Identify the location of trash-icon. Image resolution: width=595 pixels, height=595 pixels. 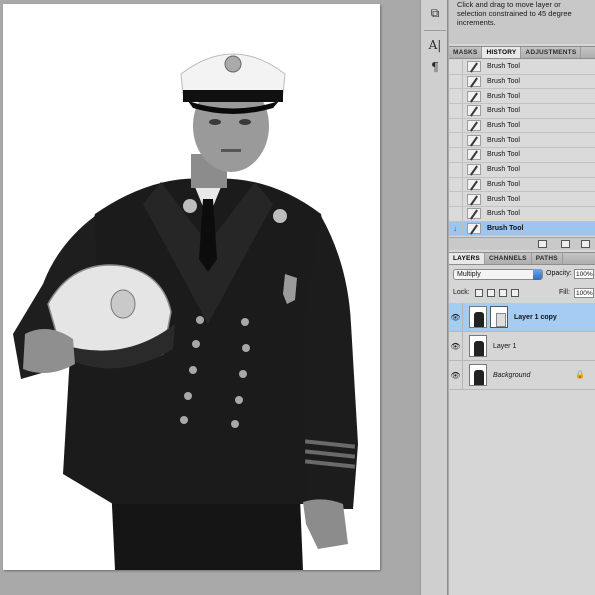
(585, 244).